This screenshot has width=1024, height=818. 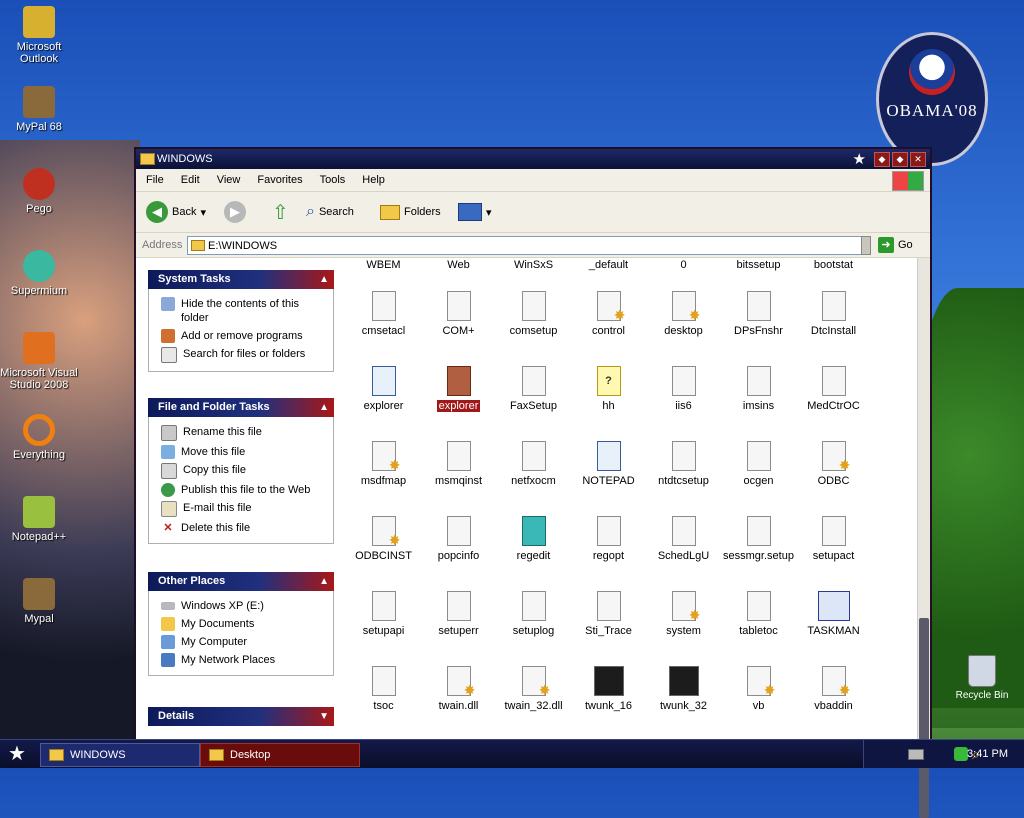 What do you see at coordinates (683, 539) in the screenshot?
I see `file-item: SchedLgU` at bounding box center [683, 539].